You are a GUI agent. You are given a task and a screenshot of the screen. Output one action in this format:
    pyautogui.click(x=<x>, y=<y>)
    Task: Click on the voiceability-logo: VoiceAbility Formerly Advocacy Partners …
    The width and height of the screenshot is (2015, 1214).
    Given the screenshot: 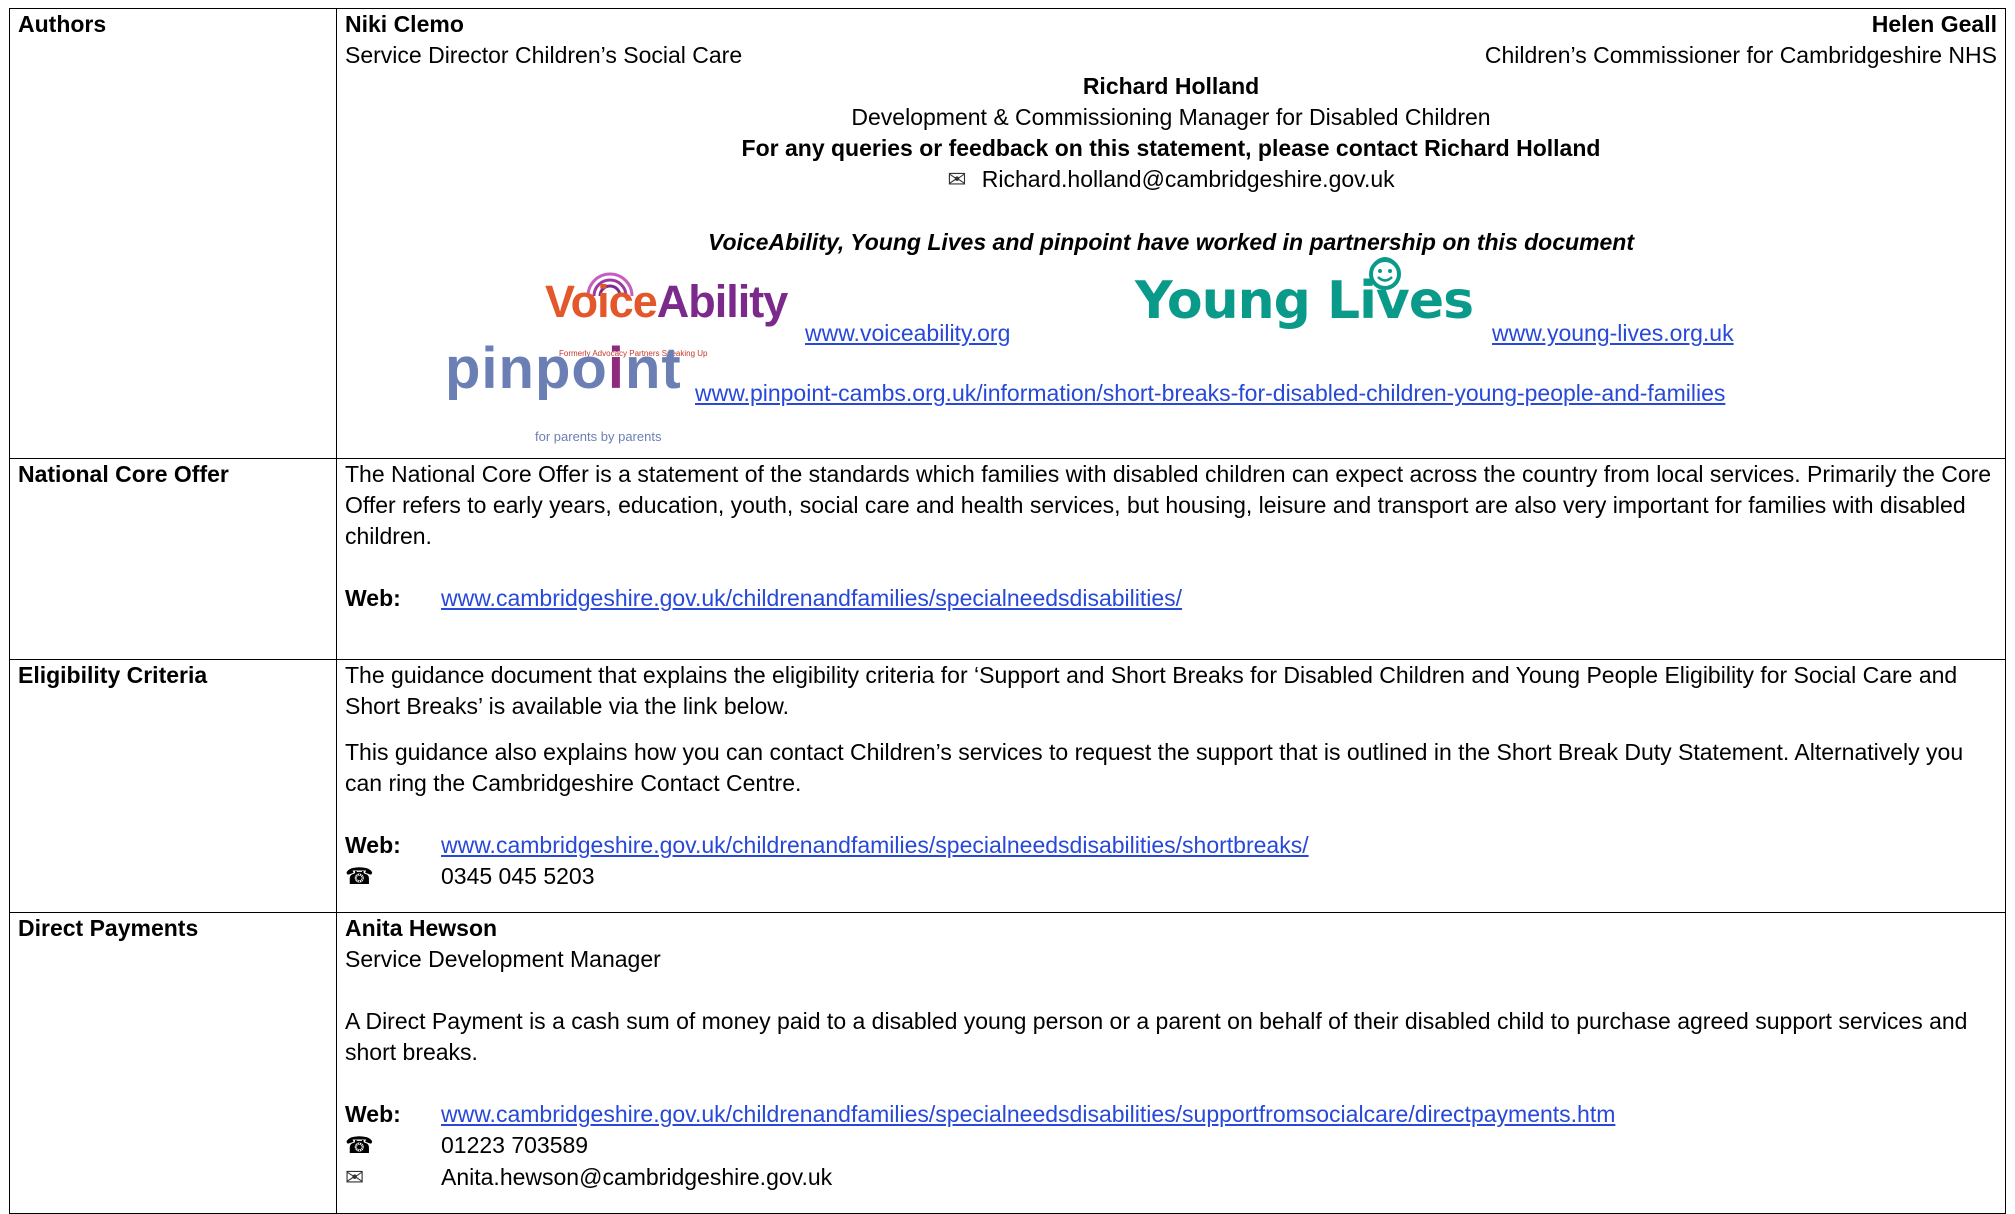 What is the action you would take?
    pyautogui.click(x=666, y=308)
    